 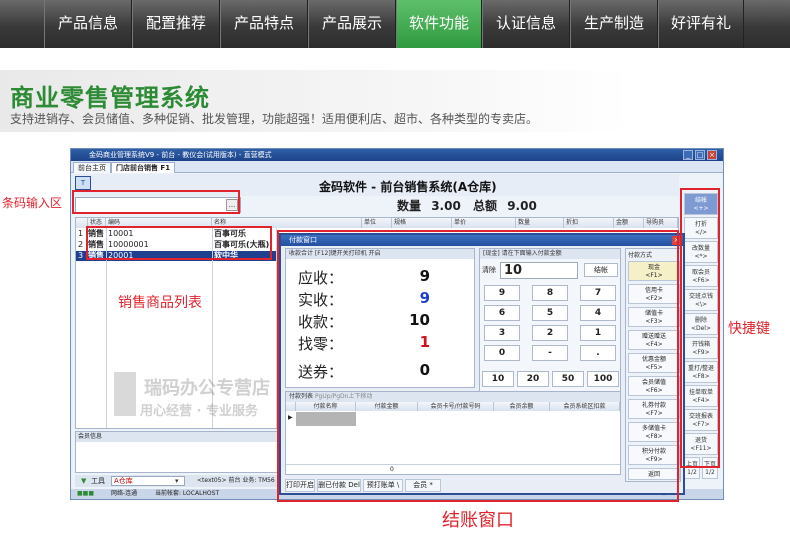 I want to click on annotation-checkout-label: 结账窗口, so click(x=478, y=520).